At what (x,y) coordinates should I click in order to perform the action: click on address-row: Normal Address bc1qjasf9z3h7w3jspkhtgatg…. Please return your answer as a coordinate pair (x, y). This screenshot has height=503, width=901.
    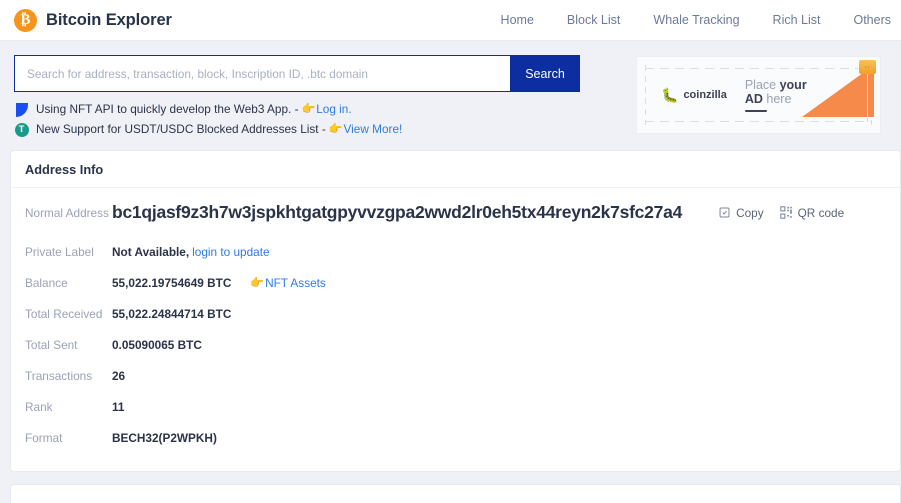
    Looking at the image, I should click on (455, 212).